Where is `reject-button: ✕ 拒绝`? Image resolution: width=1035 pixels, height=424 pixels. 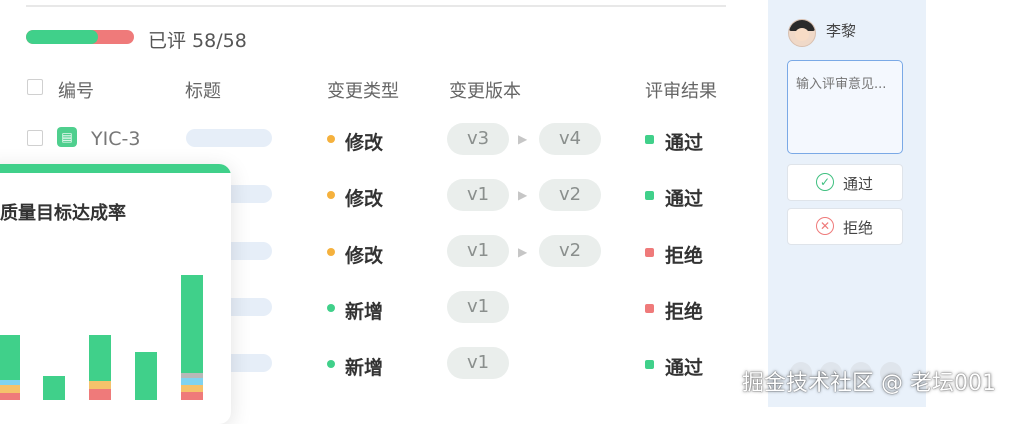
reject-button: ✕ 拒绝 is located at coordinates (845, 226).